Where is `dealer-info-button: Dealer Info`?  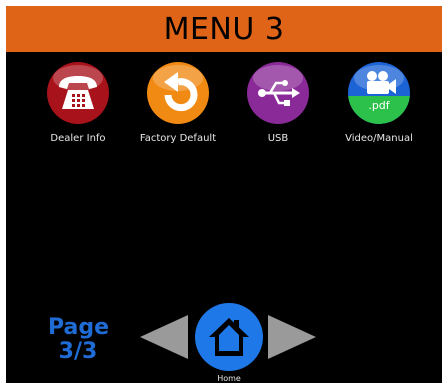
dealer-info-button: Dealer Info is located at coordinates (78, 103).